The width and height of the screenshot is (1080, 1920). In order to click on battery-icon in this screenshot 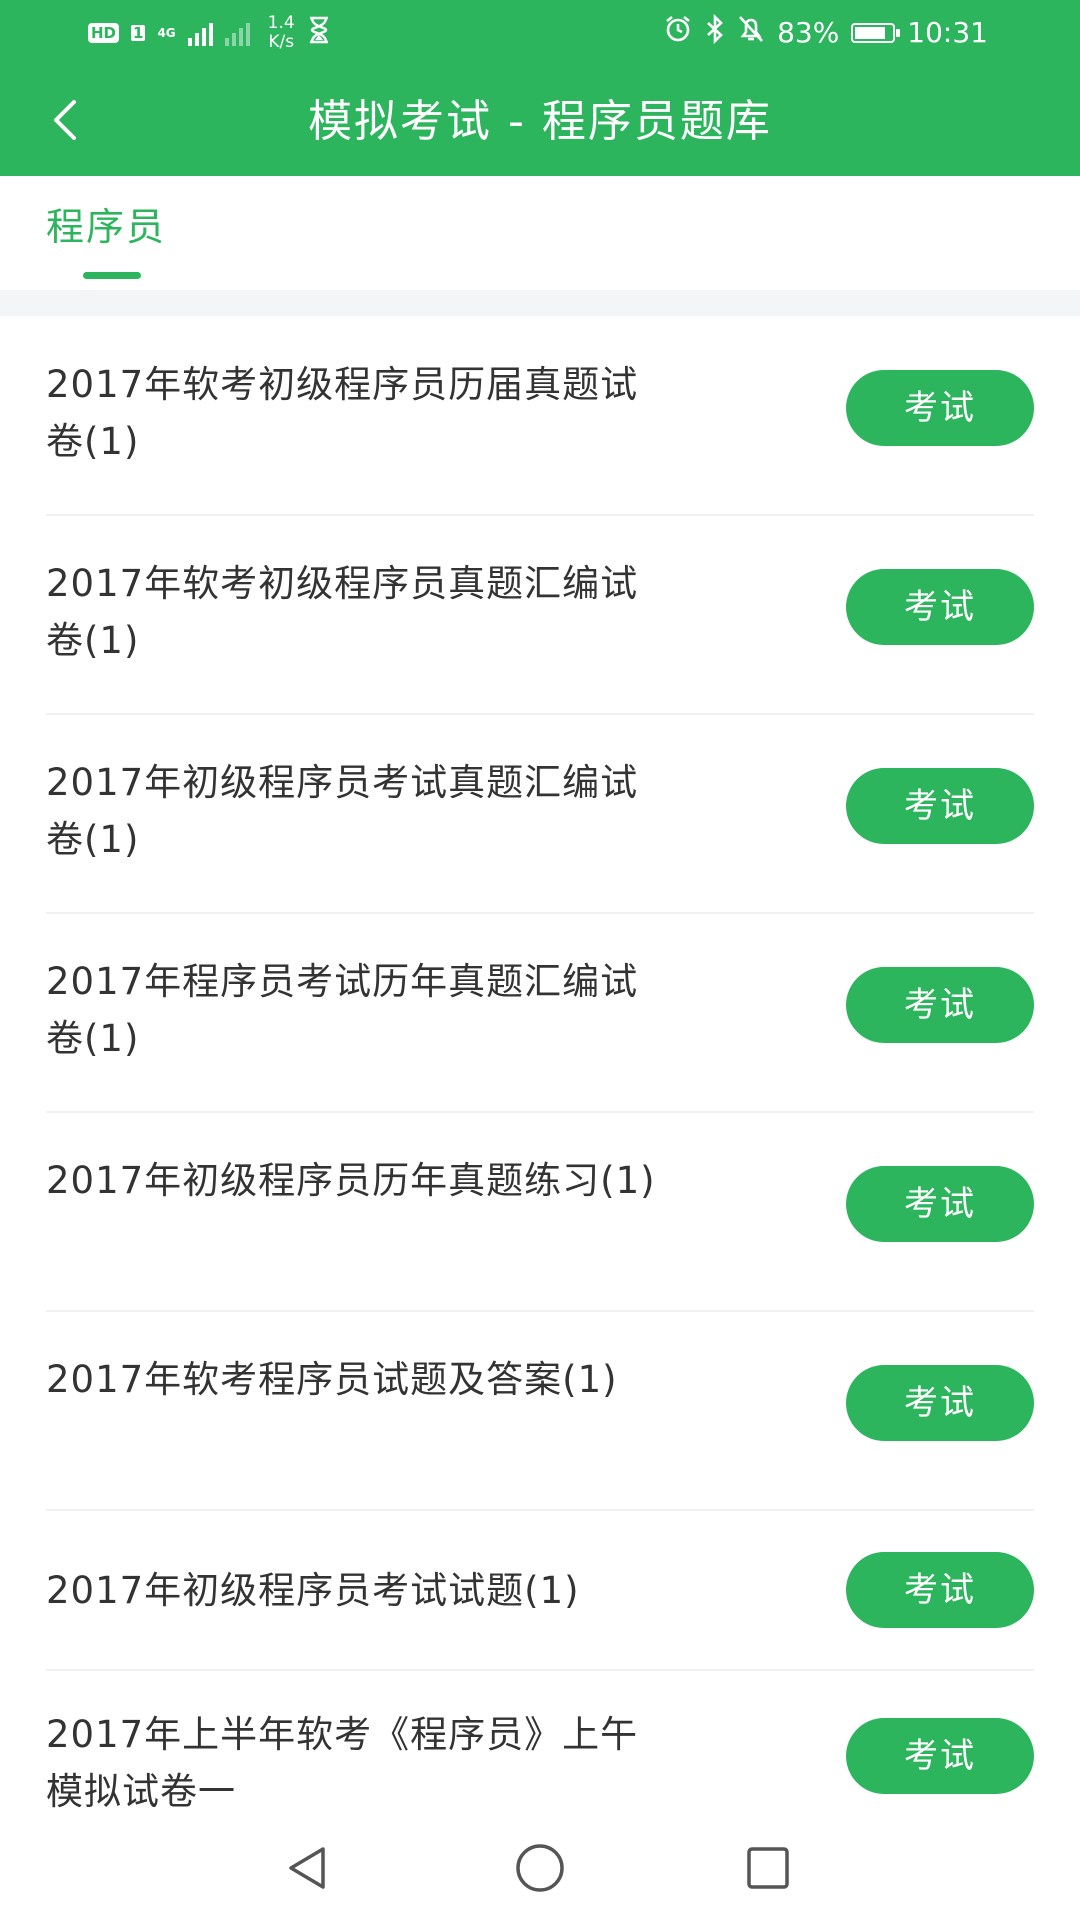, I will do `click(876, 32)`.